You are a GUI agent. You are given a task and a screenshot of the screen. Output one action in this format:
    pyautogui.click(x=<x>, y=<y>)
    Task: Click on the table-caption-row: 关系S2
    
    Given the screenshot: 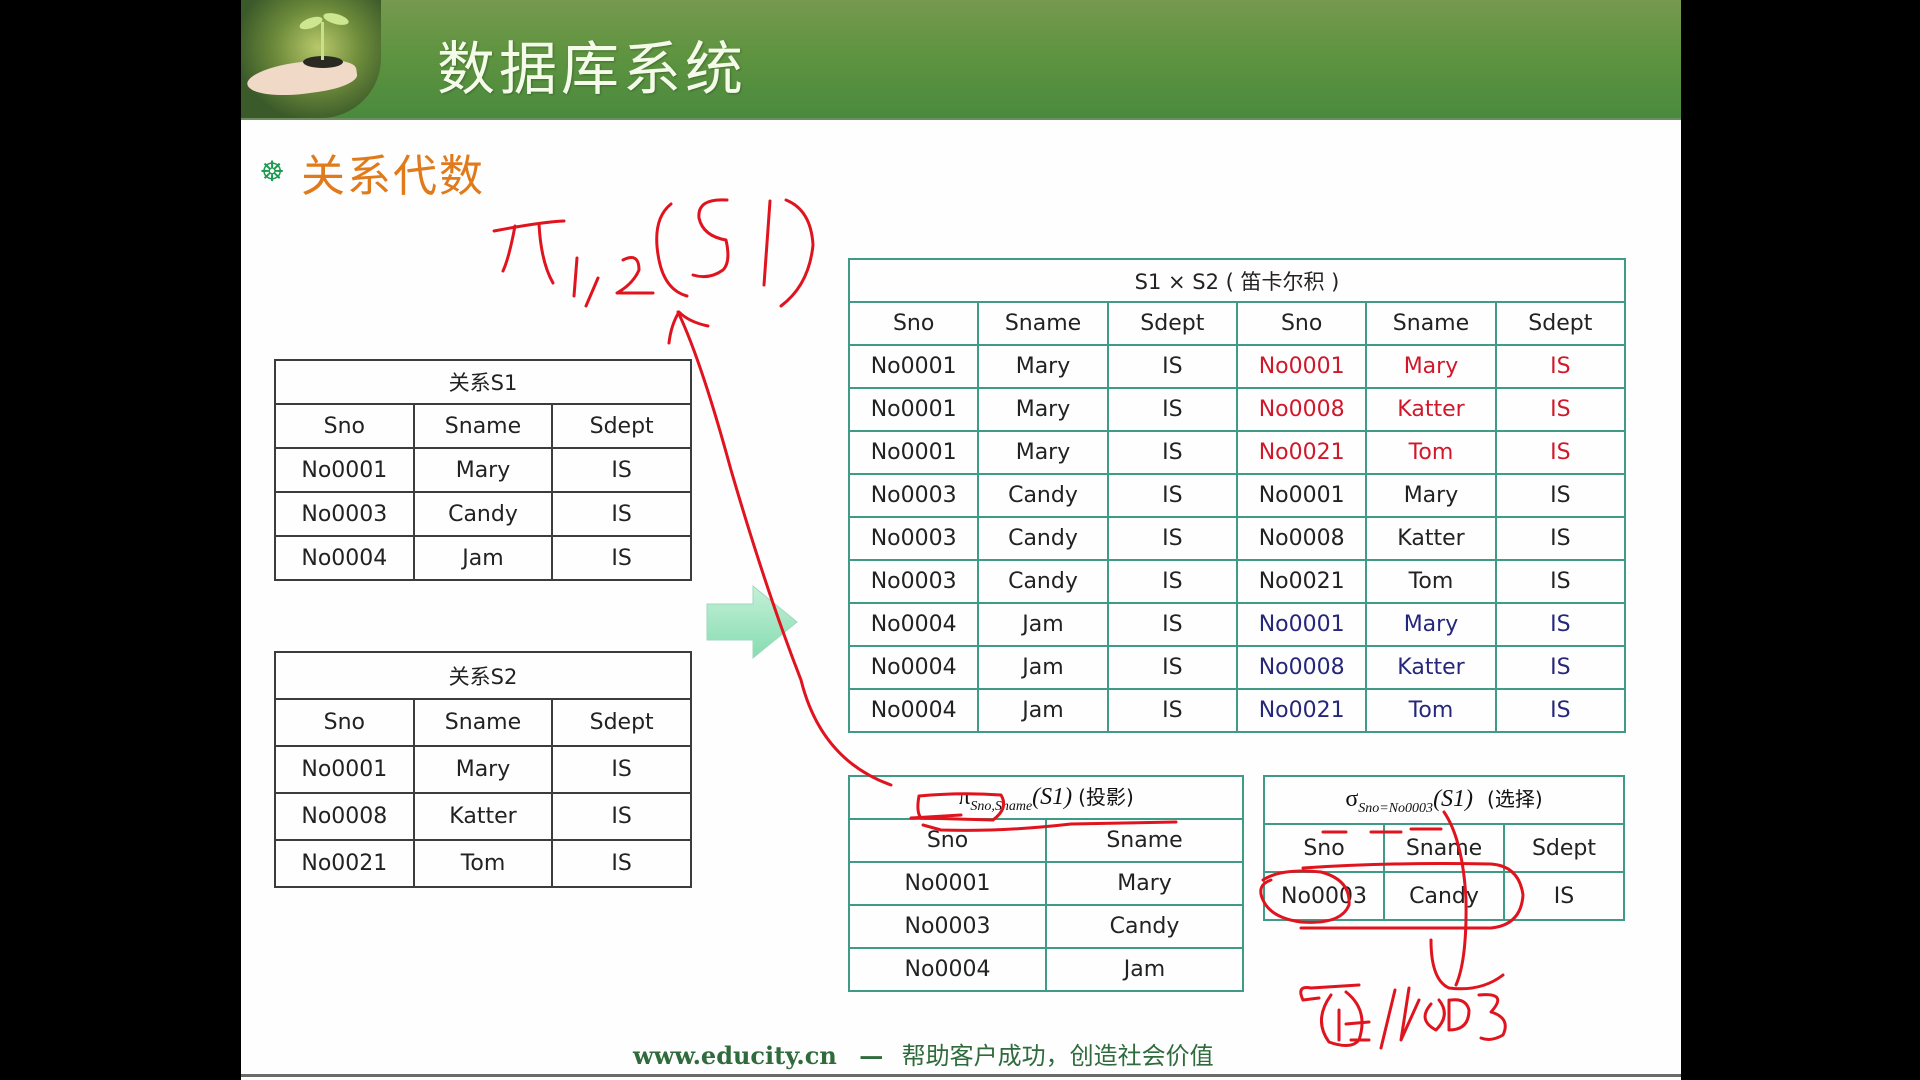 What is the action you would take?
    pyautogui.click(x=483, y=675)
    